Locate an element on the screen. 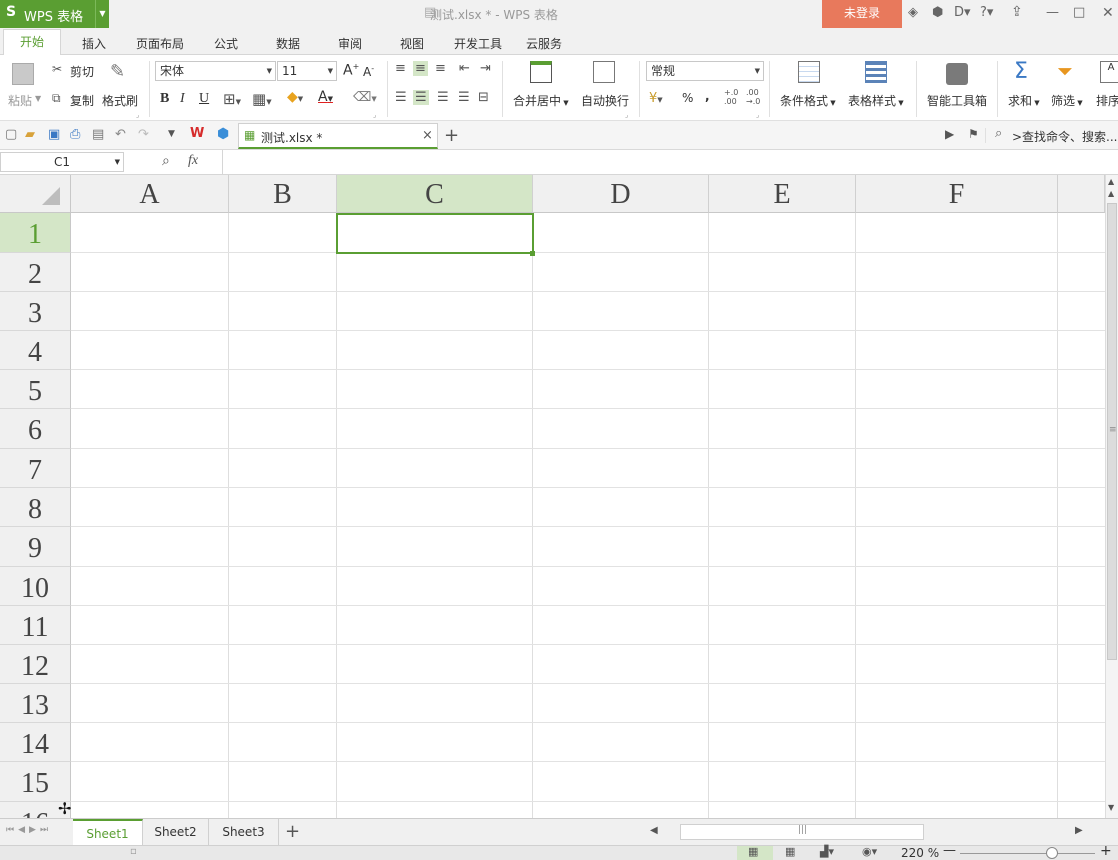 The width and height of the screenshot is (1118, 860). tab-review: 审阅 is located at coordinates (350, 43).